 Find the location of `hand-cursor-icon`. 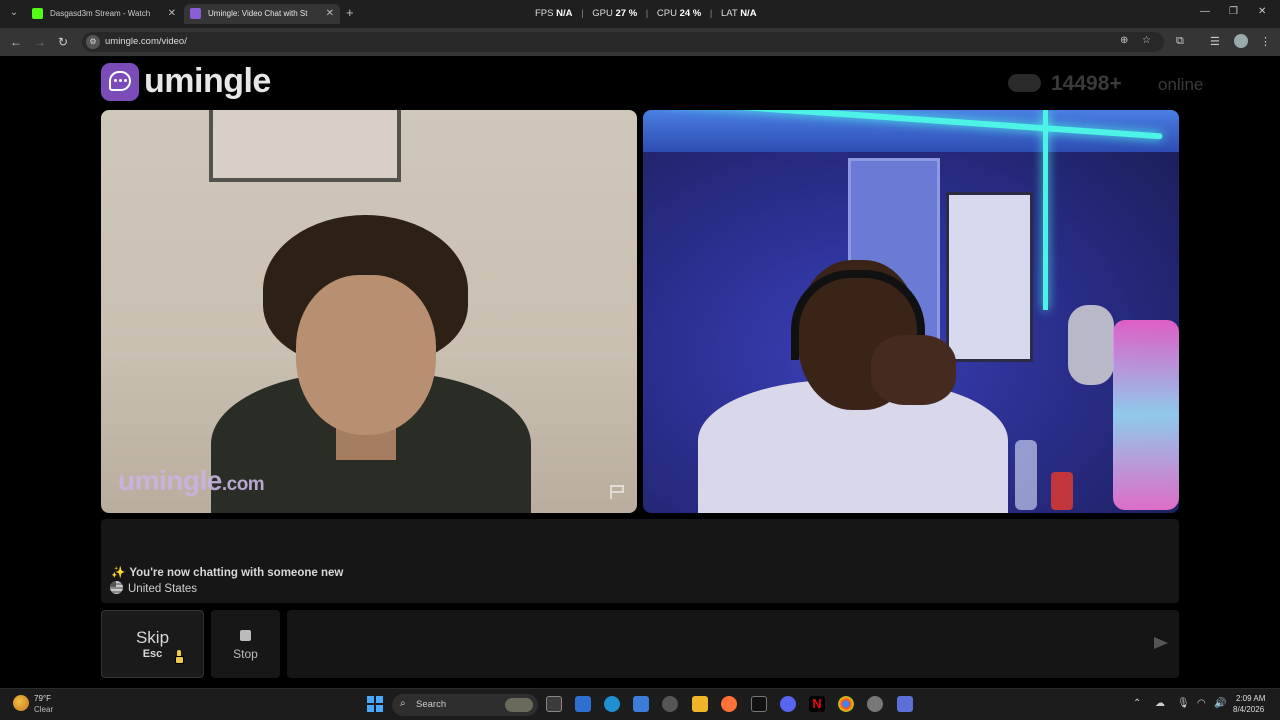

hand-cursor-icon is located at coordinates (179, 657).